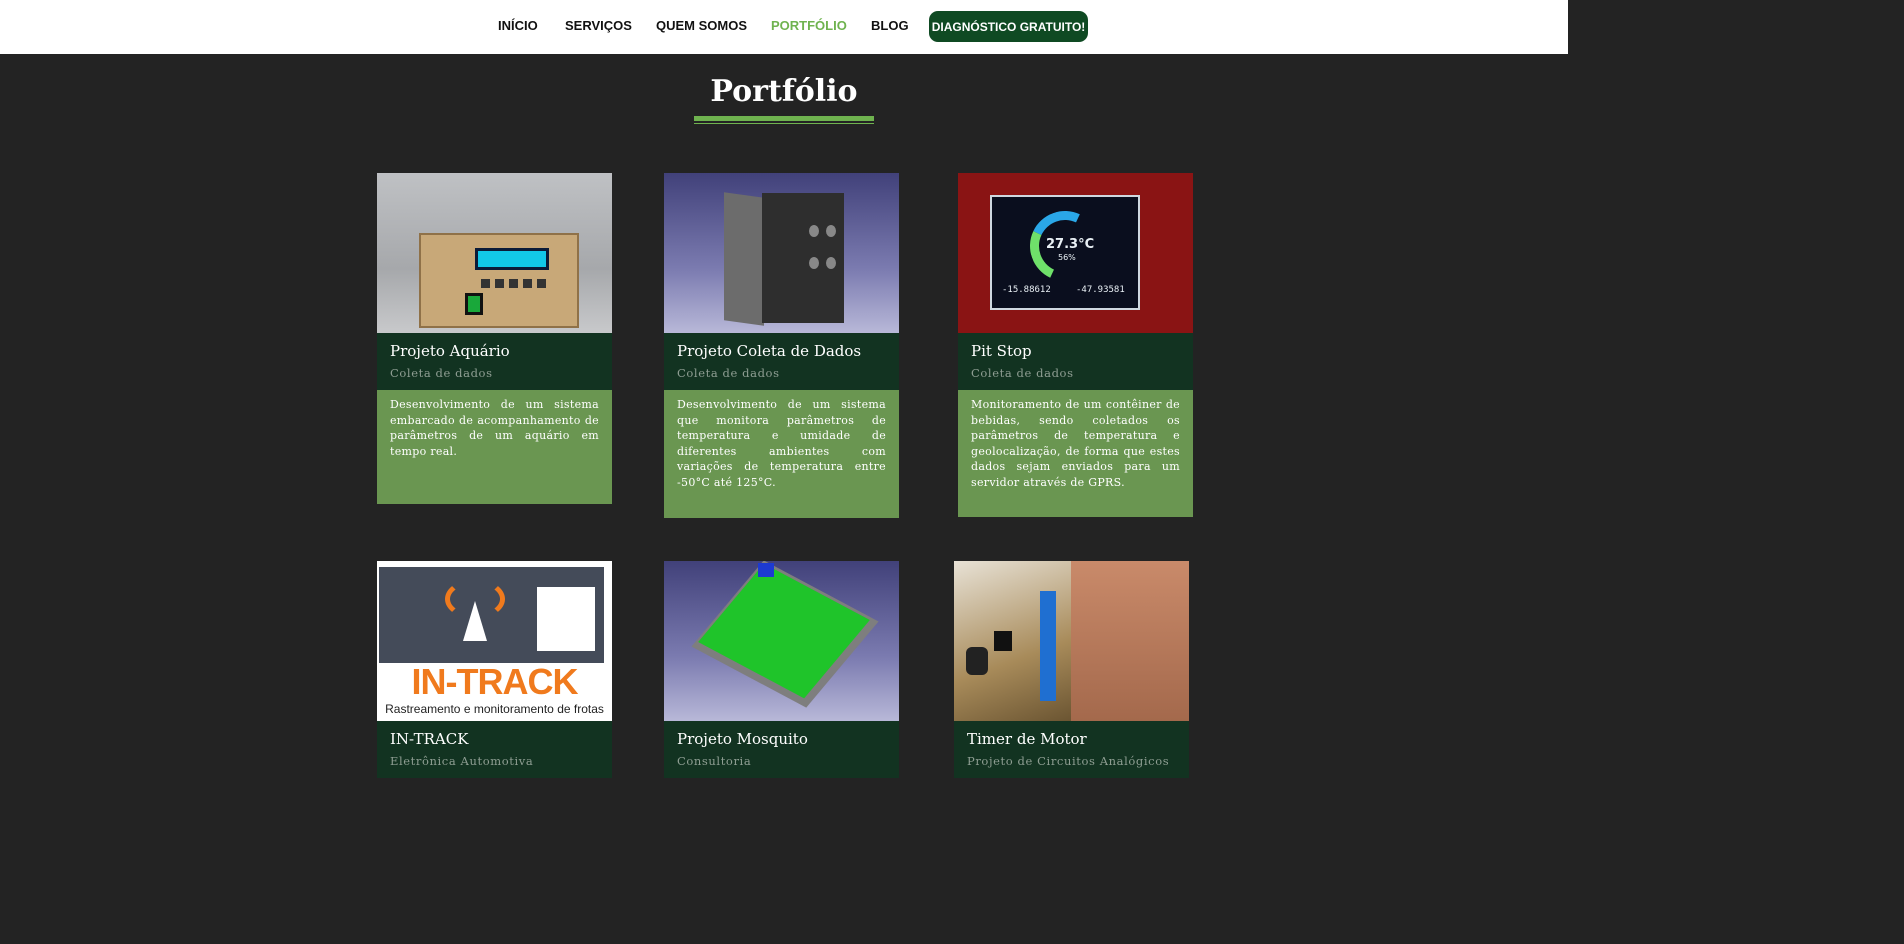 The image size is (1904, 944). Describe the element at coordinates (784, 91) in the screenshot. I see `page-title: Portfólio` at that location.